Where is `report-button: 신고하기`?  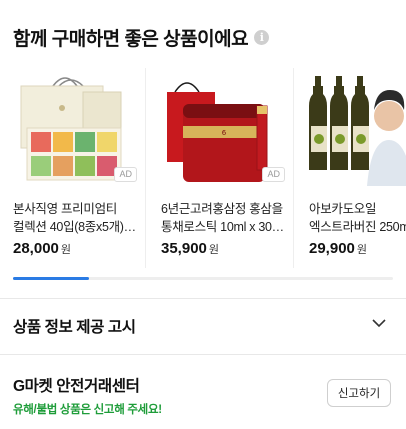
report-button: 신고하기 is located at coordinates (359, 393).